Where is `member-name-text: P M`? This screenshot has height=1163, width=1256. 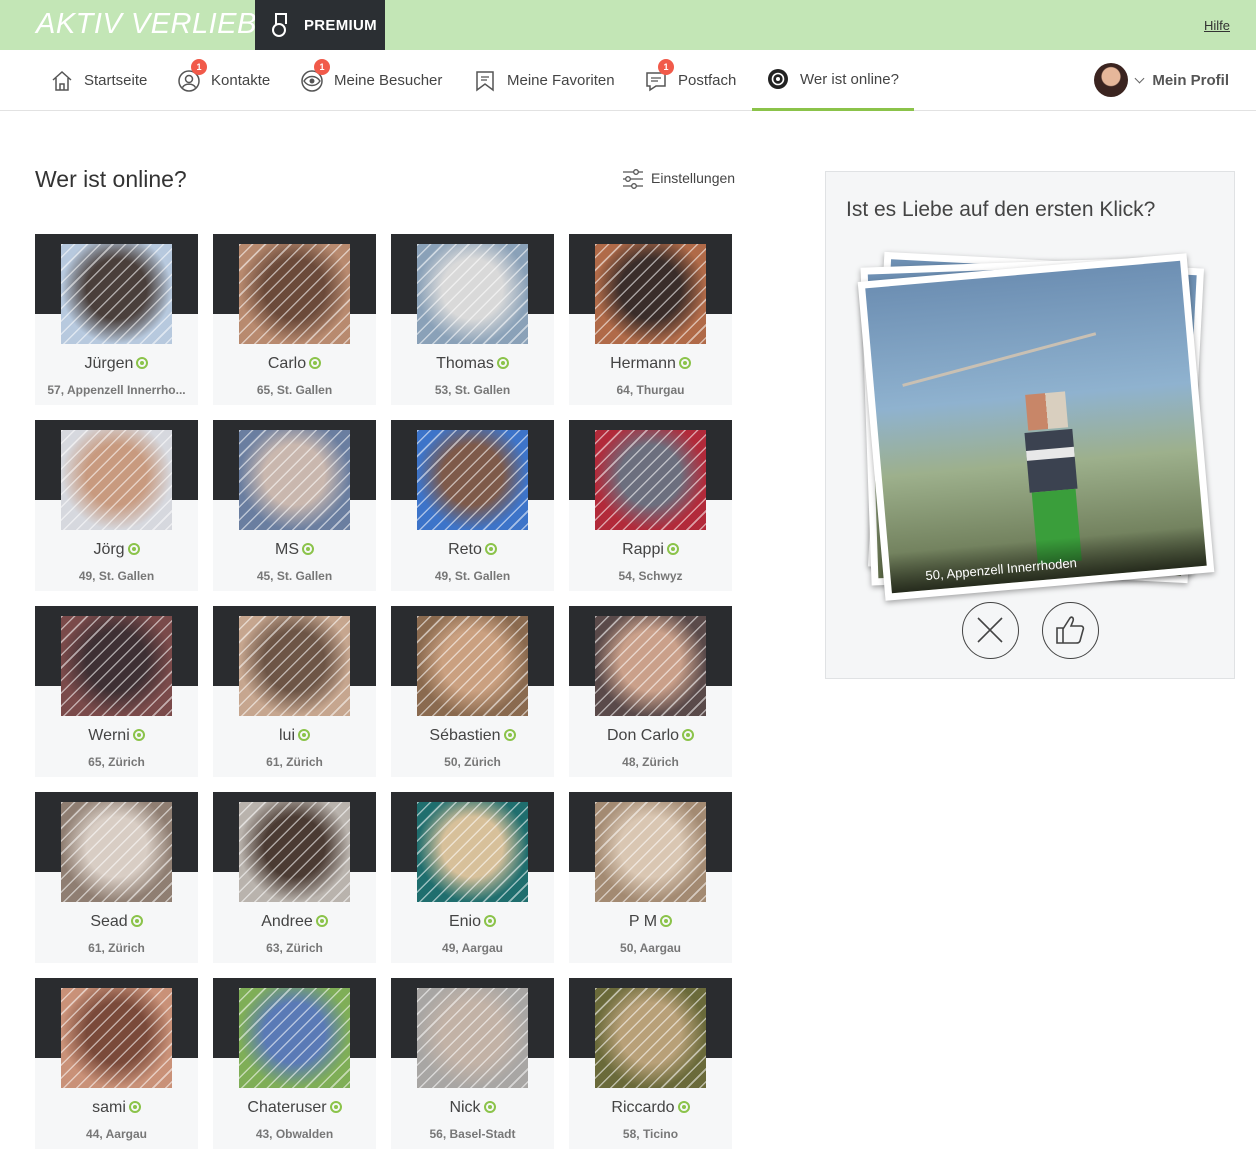
member-name-text: P M is located at coordinates (643, 921).